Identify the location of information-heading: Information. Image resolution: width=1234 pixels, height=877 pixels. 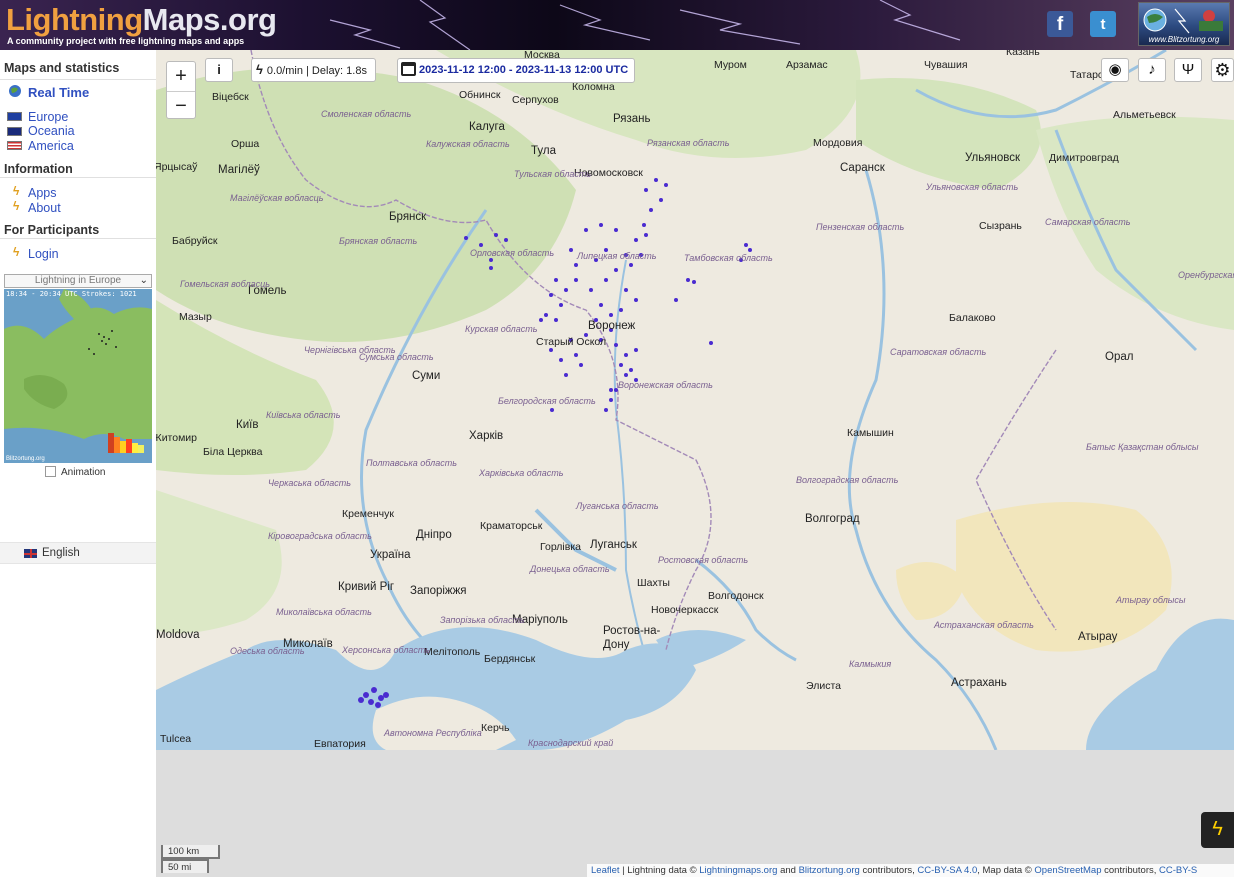
(38, 169).